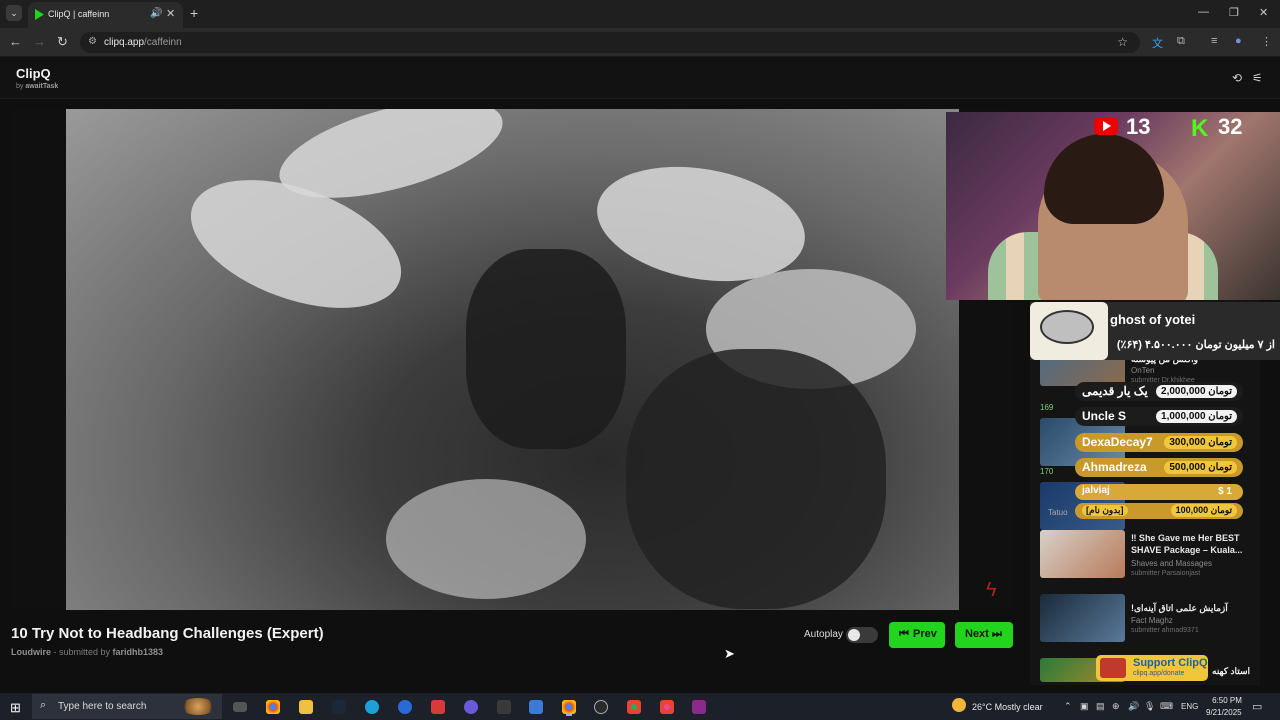 The width and height of the screenshot is (1280, 720). Describe the element at coordinates (62, 42) in the screenshot. I see `reload-icon: ↻` at that location.